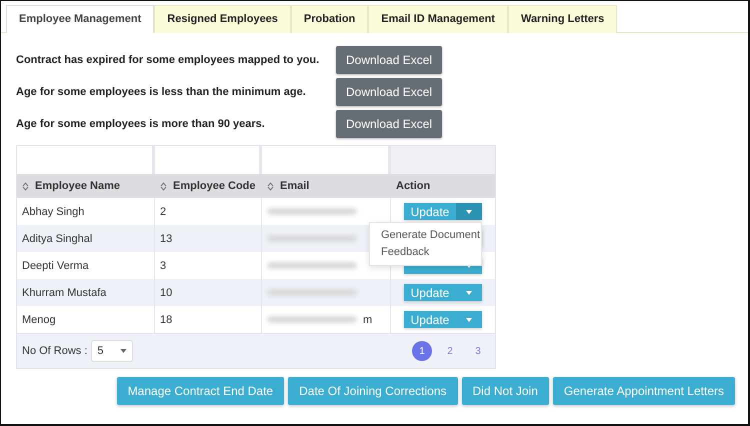 The width and height of the screenshot is (750, 426). What do you see at coordinates (77, 186) in the screenshot?
I see `column-label: Employee Name` at bounding box center [77, 186].